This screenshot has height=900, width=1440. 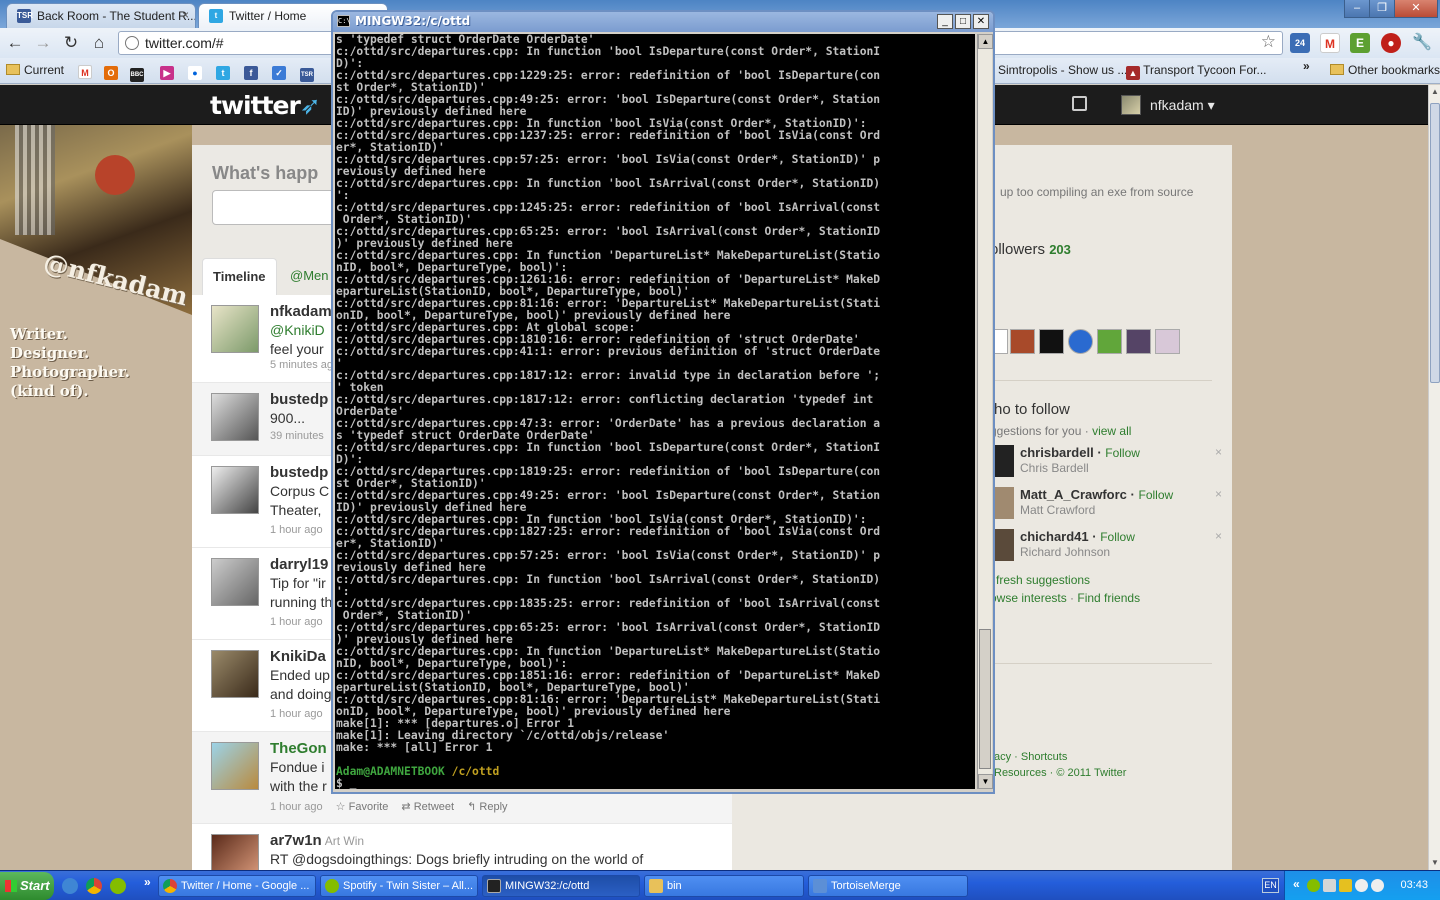 I want to click on spotify-icon, so click(x=118, y=886).